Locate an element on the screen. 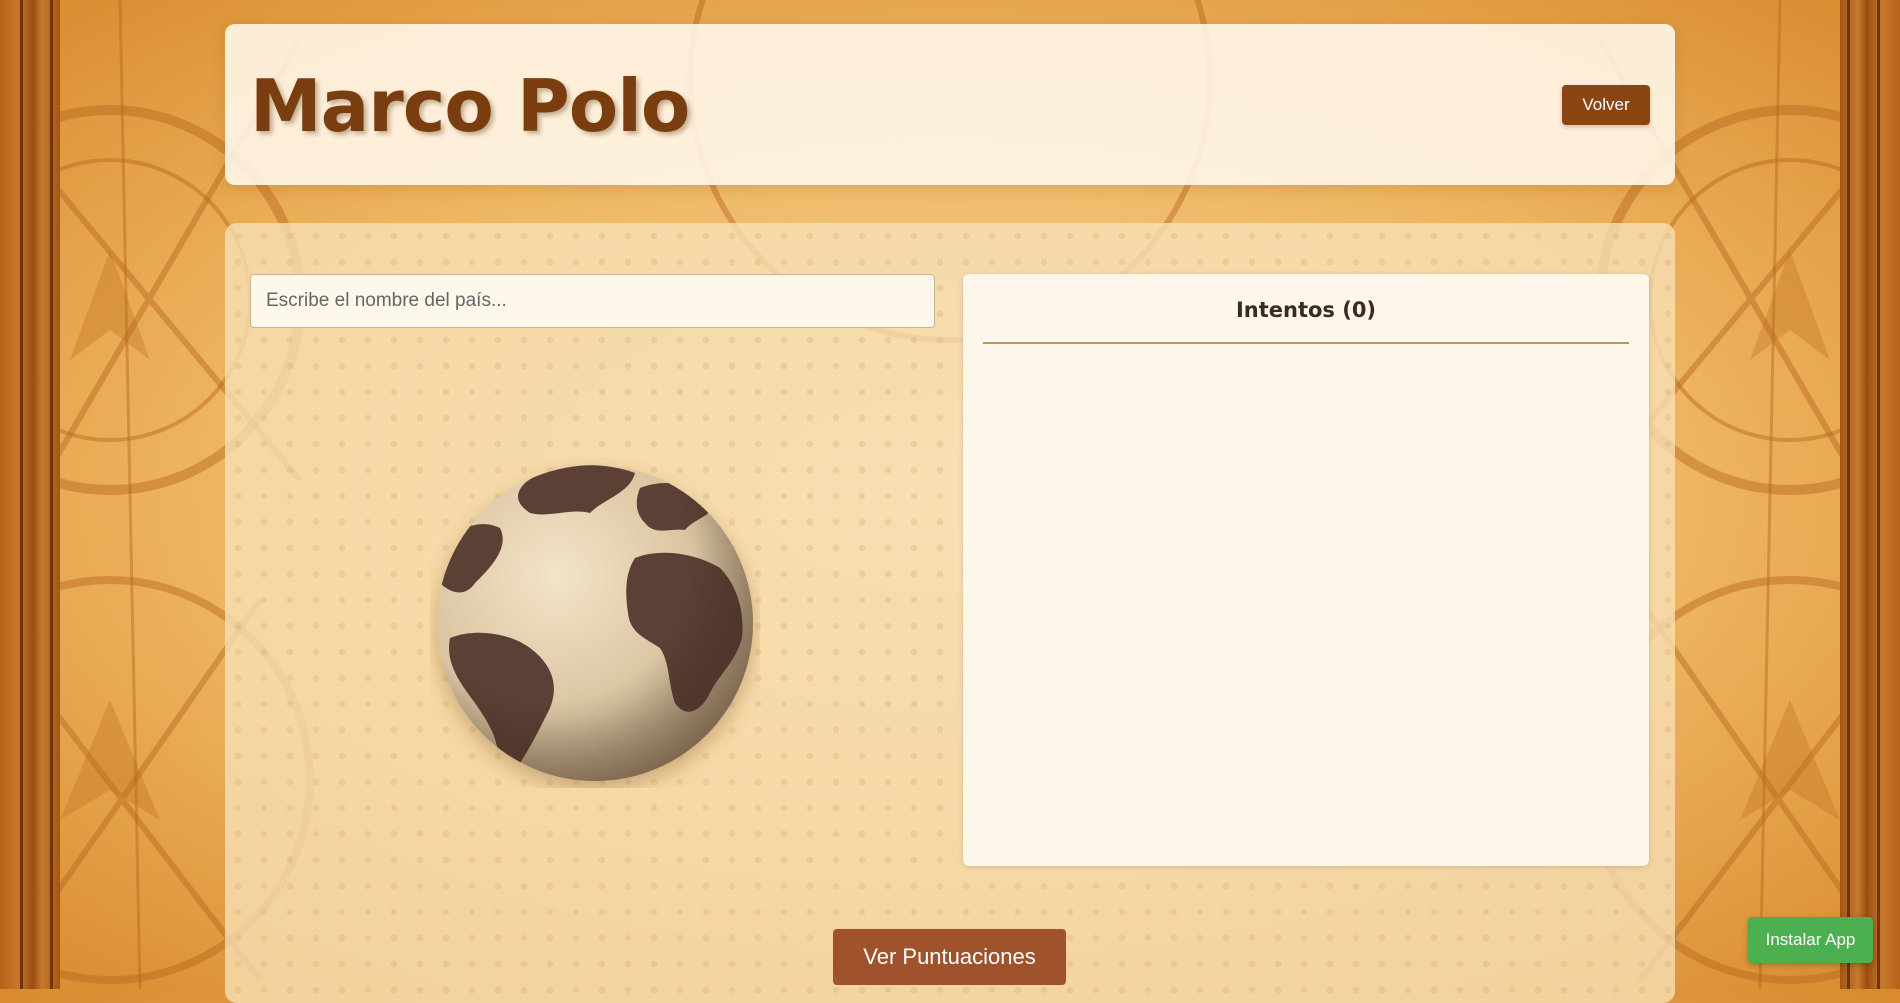 This screenshot has height=1003, width=1900. globe-icon is located at coordinates (595, 623).